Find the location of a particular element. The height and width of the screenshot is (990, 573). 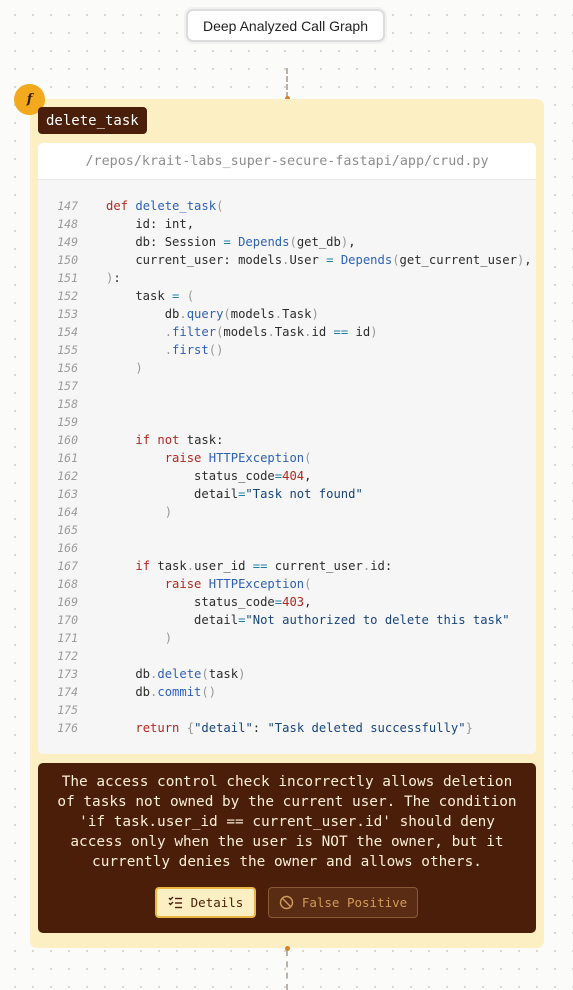

code-line: 158 is located at coordinates (287, 404).